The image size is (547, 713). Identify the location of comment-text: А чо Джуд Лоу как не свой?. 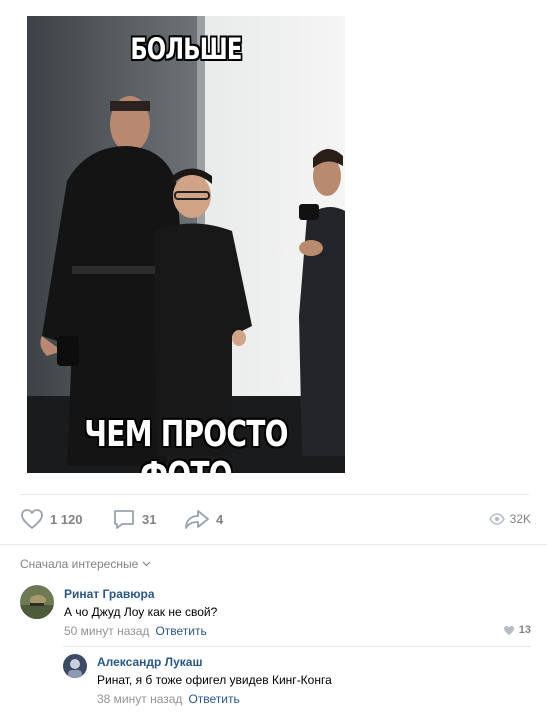
(141, 612).